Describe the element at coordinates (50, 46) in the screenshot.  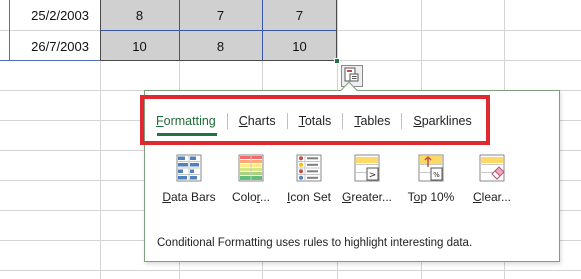
I see `cell-date: 26/7/2003` at that location.